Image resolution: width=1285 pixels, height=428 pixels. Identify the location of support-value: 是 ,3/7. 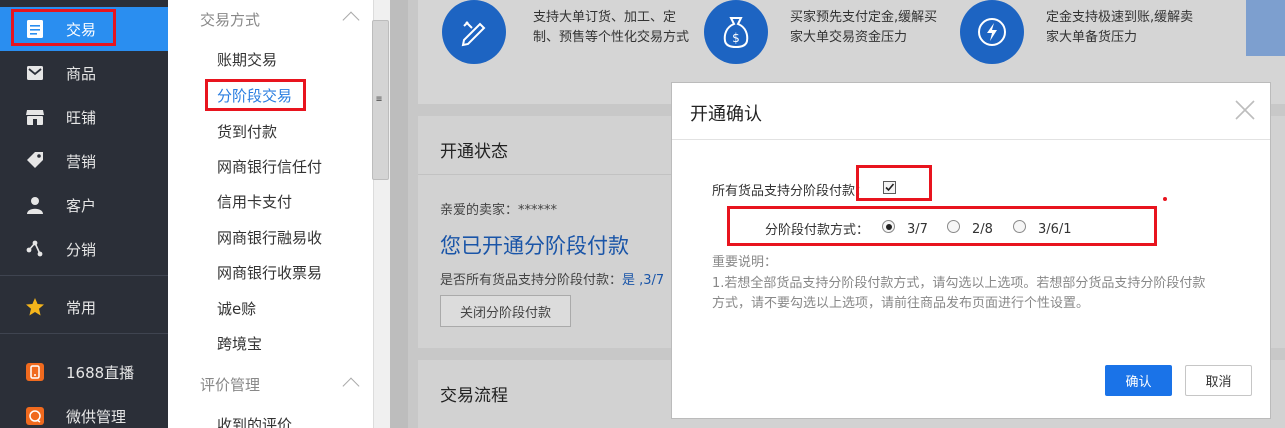
(643, 280).